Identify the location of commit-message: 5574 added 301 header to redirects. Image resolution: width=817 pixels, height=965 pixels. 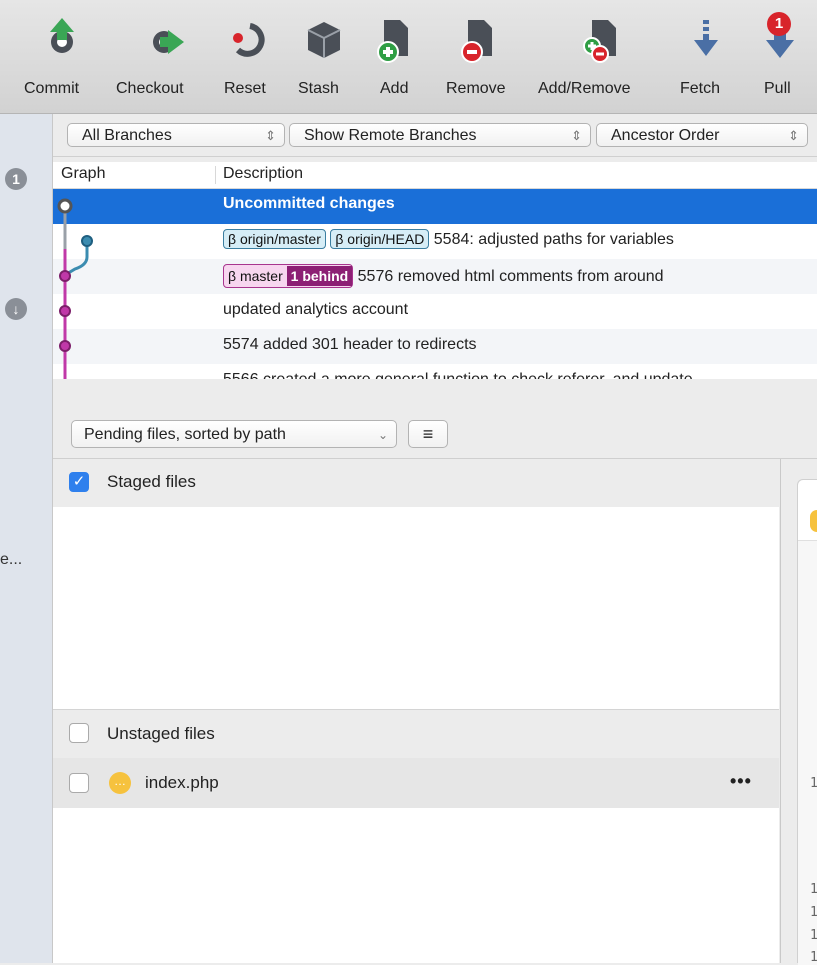
(350, 344).